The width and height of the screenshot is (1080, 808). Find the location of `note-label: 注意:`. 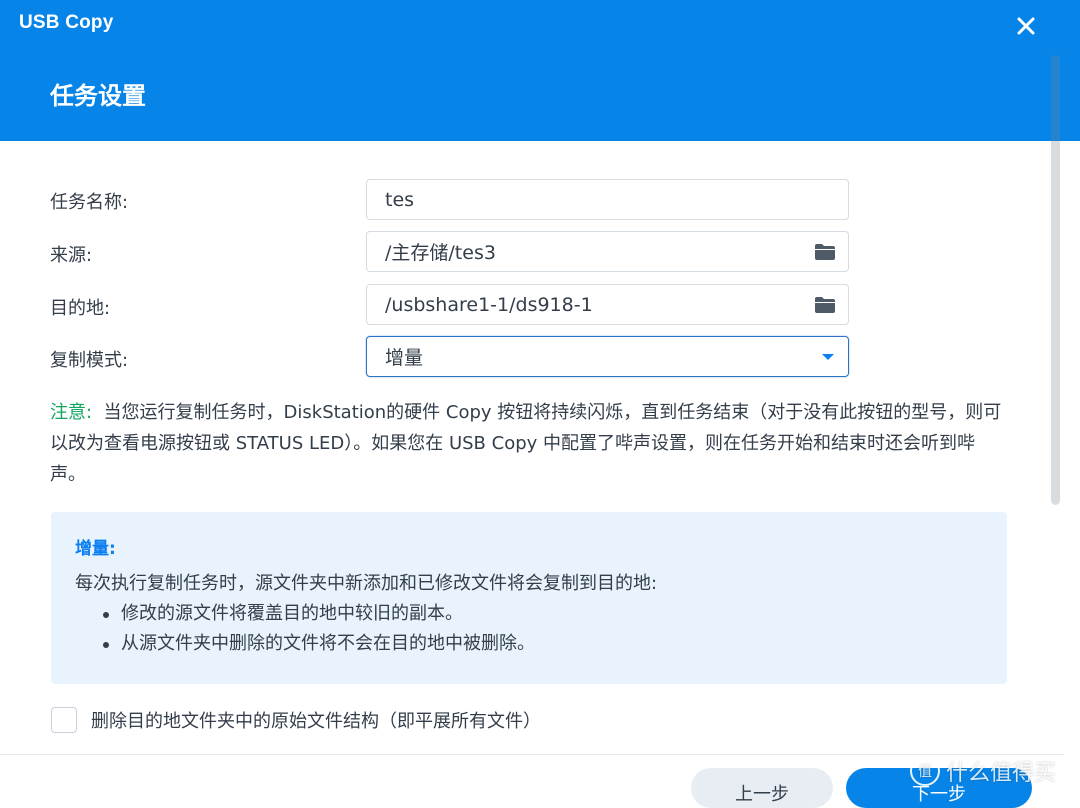

note-label: 注意: is located at coordinates (71, 412).